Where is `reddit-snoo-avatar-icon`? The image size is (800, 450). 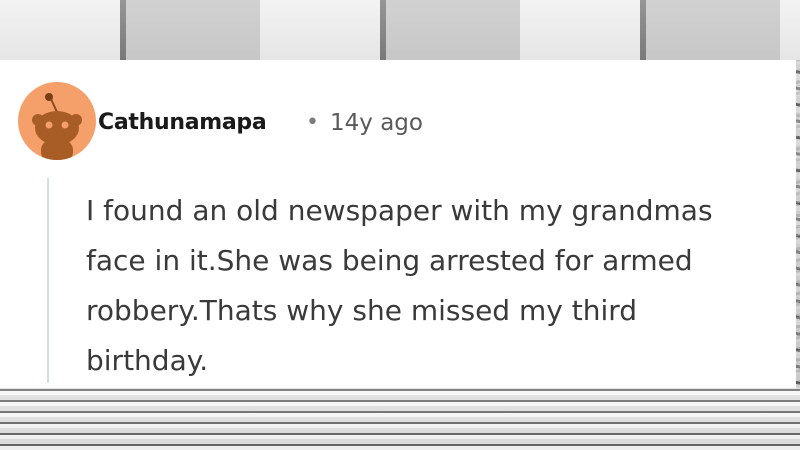
reddit-snoo-avatar-icon is located at coordinates (57, 121).